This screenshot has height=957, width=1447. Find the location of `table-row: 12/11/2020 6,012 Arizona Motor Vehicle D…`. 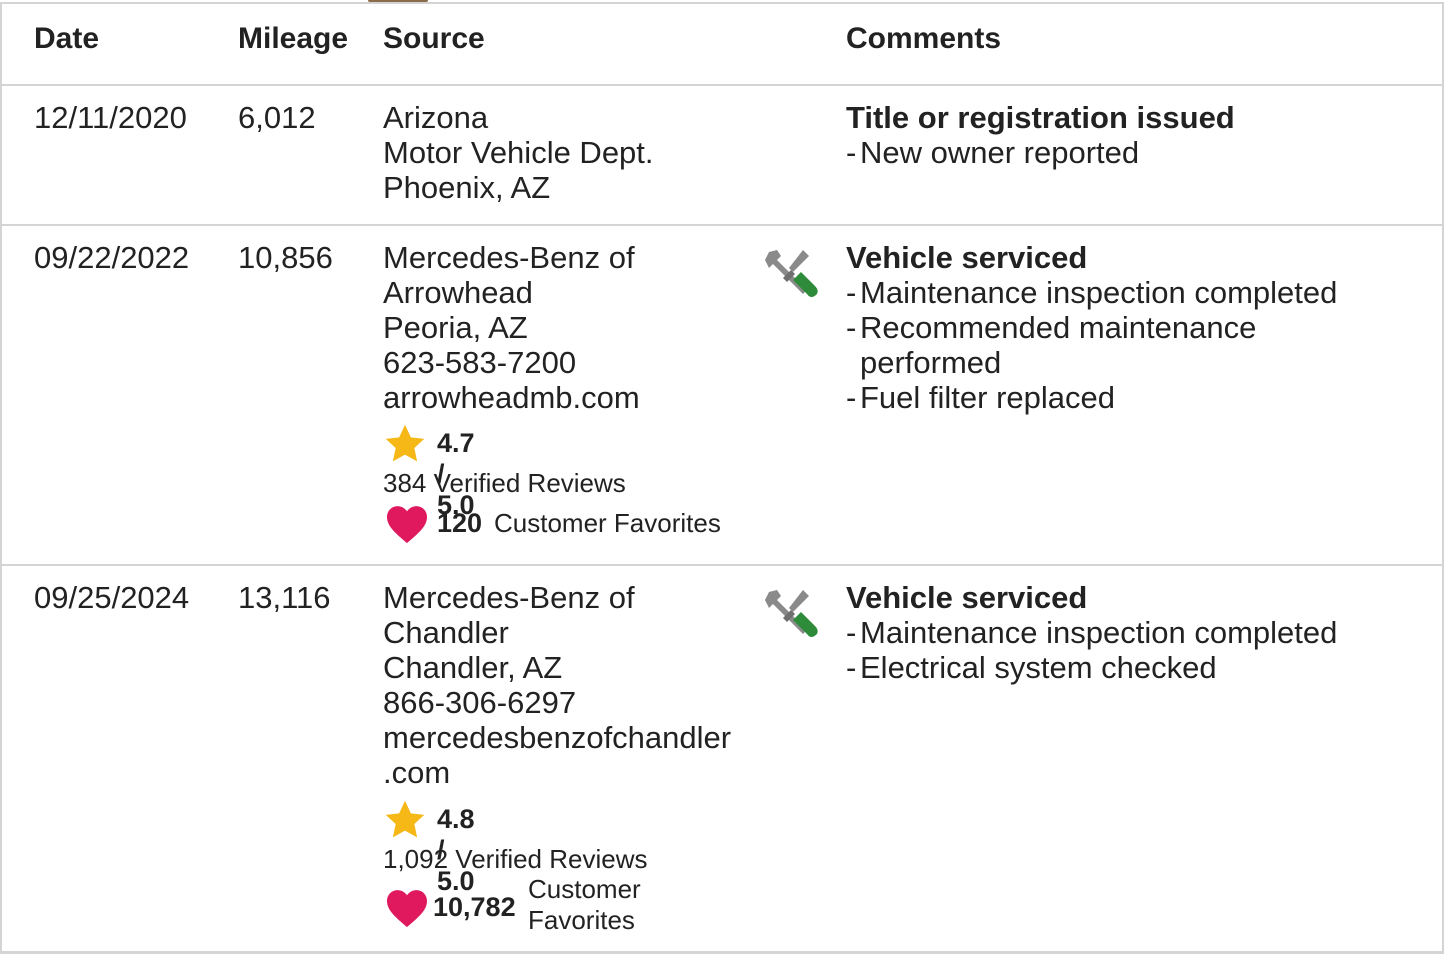

table-row: 12/11/2020 6,012 Arizona Motor Vehicle D… is located at coordinates (722, 156).